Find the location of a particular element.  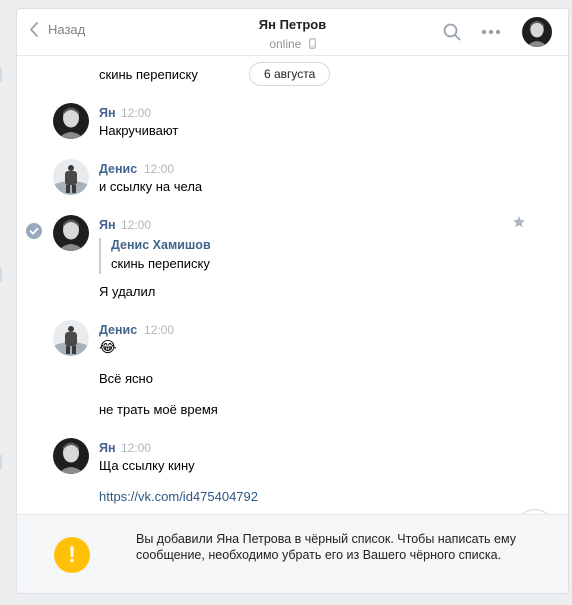

quote-text: скинь переписку is located at coordinates (160, 263).